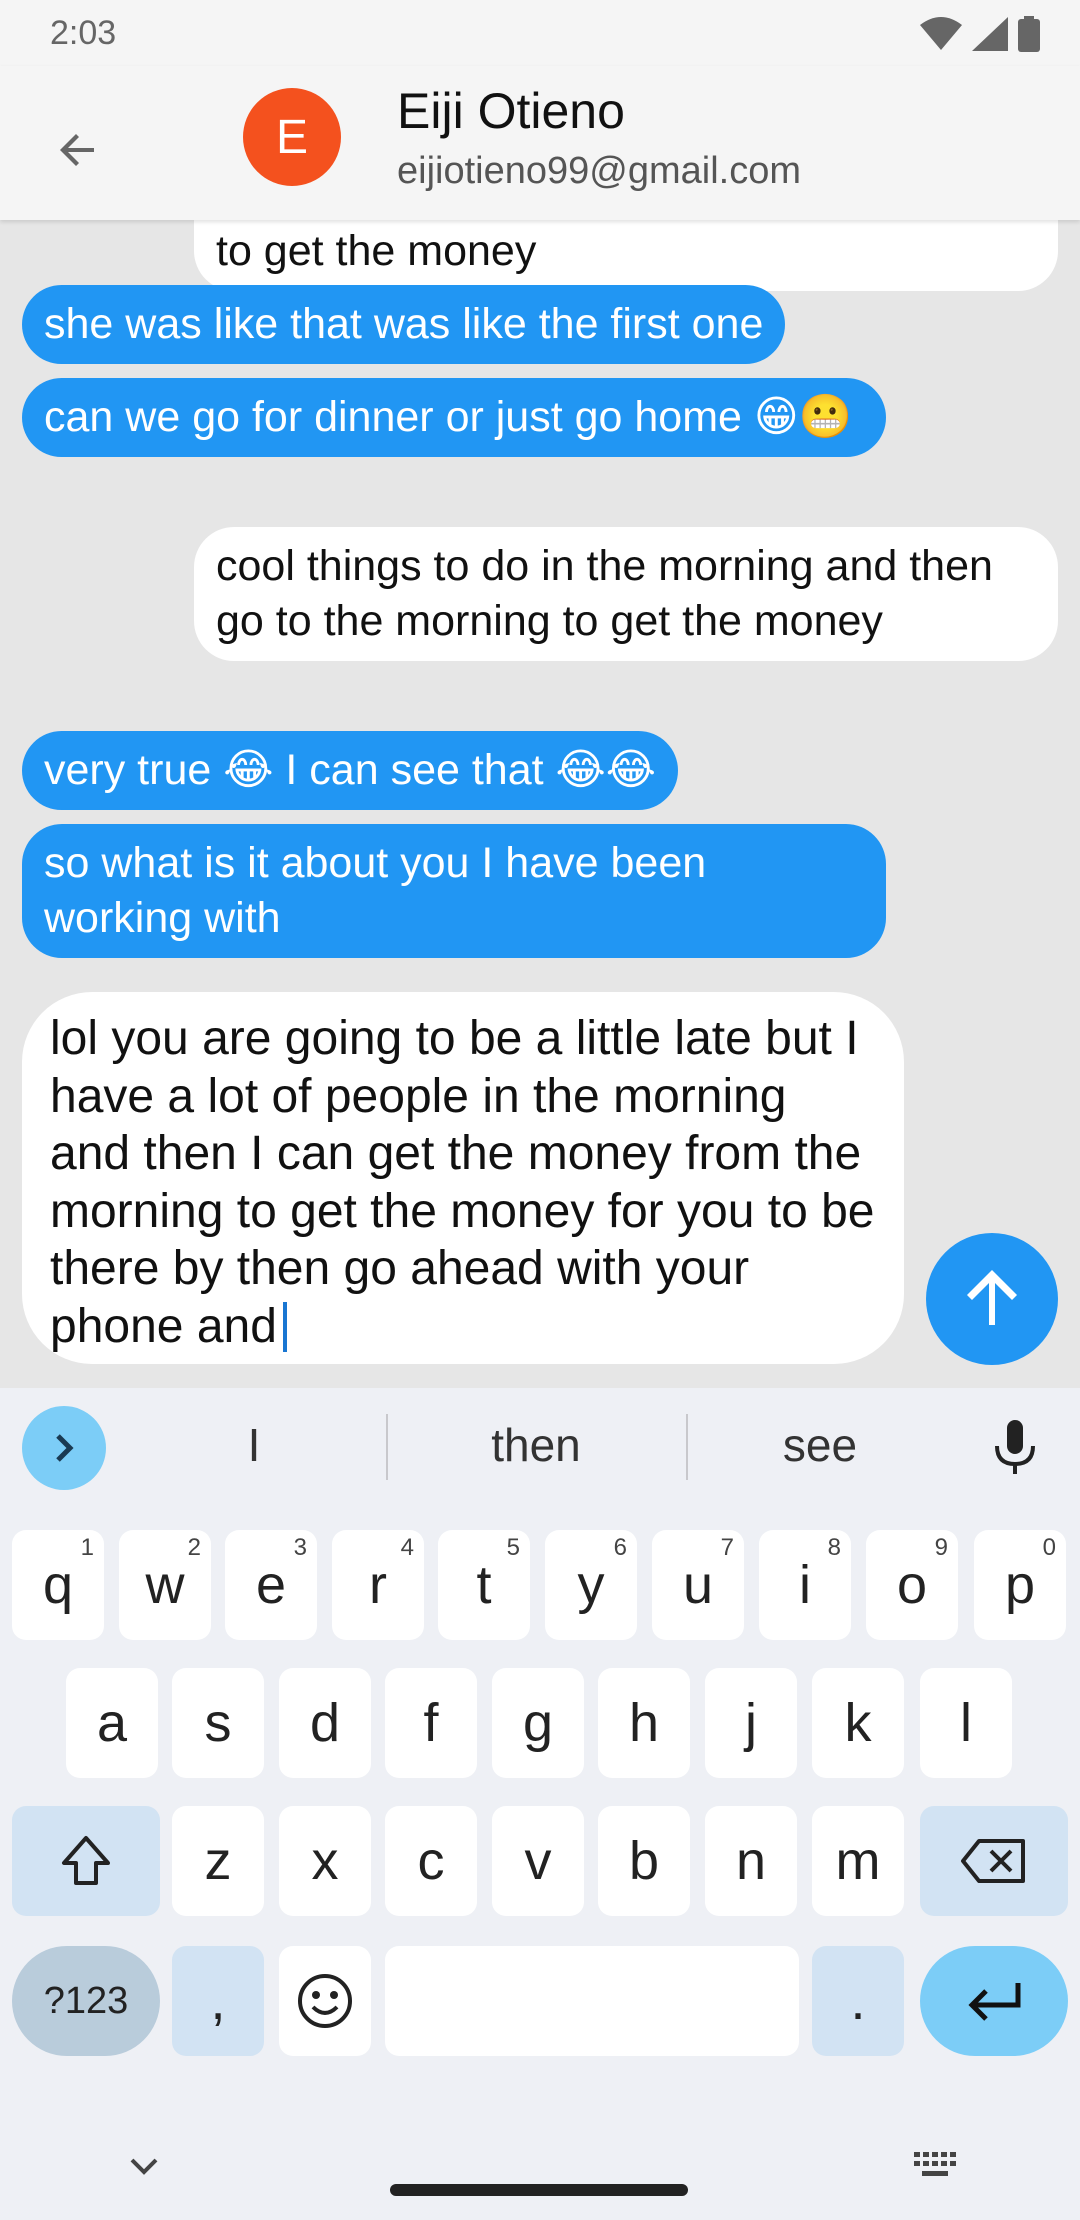  Describe the element at coordinates (325, 1723) in the screenshot. I see `key-d: d` at that location.